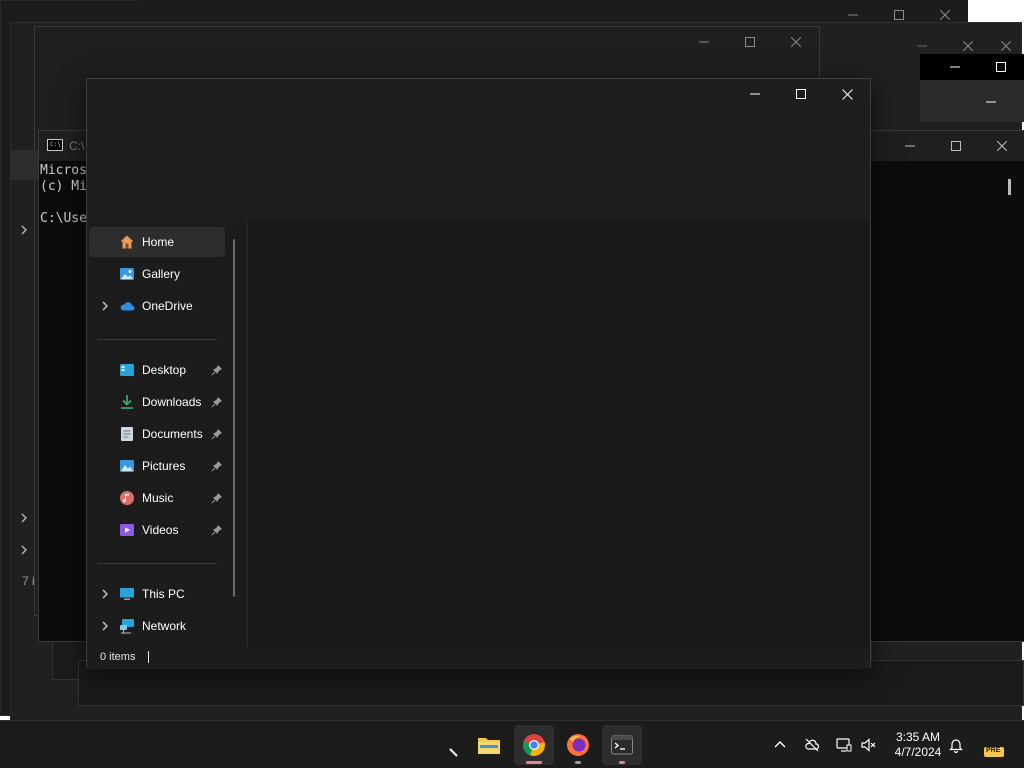  I want to click on terminal-icon, so click(622, 745).